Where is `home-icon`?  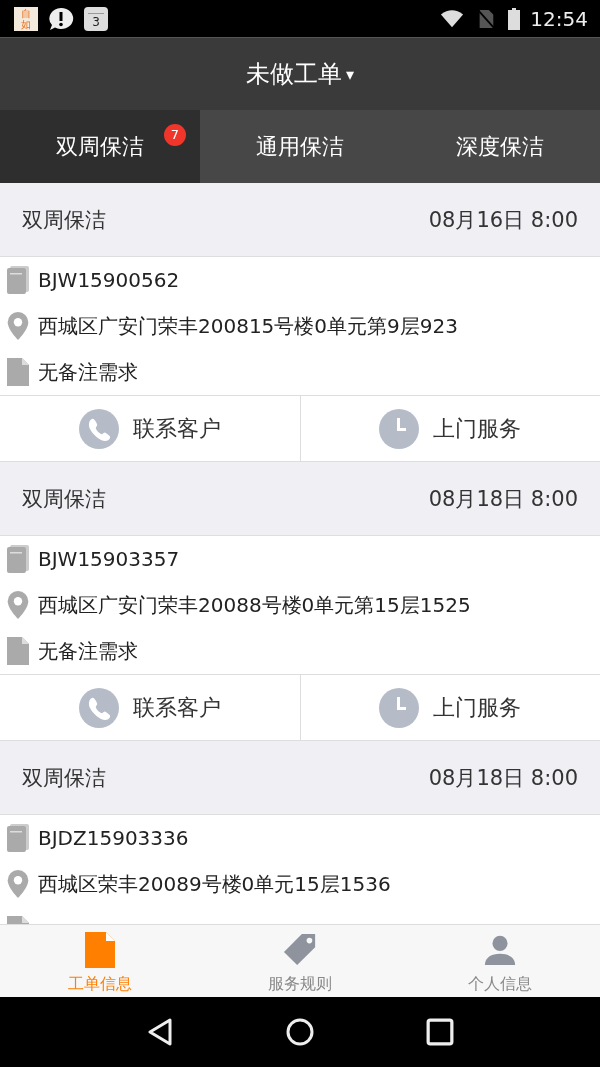
home-icon is located at coordinates (300, 1032).